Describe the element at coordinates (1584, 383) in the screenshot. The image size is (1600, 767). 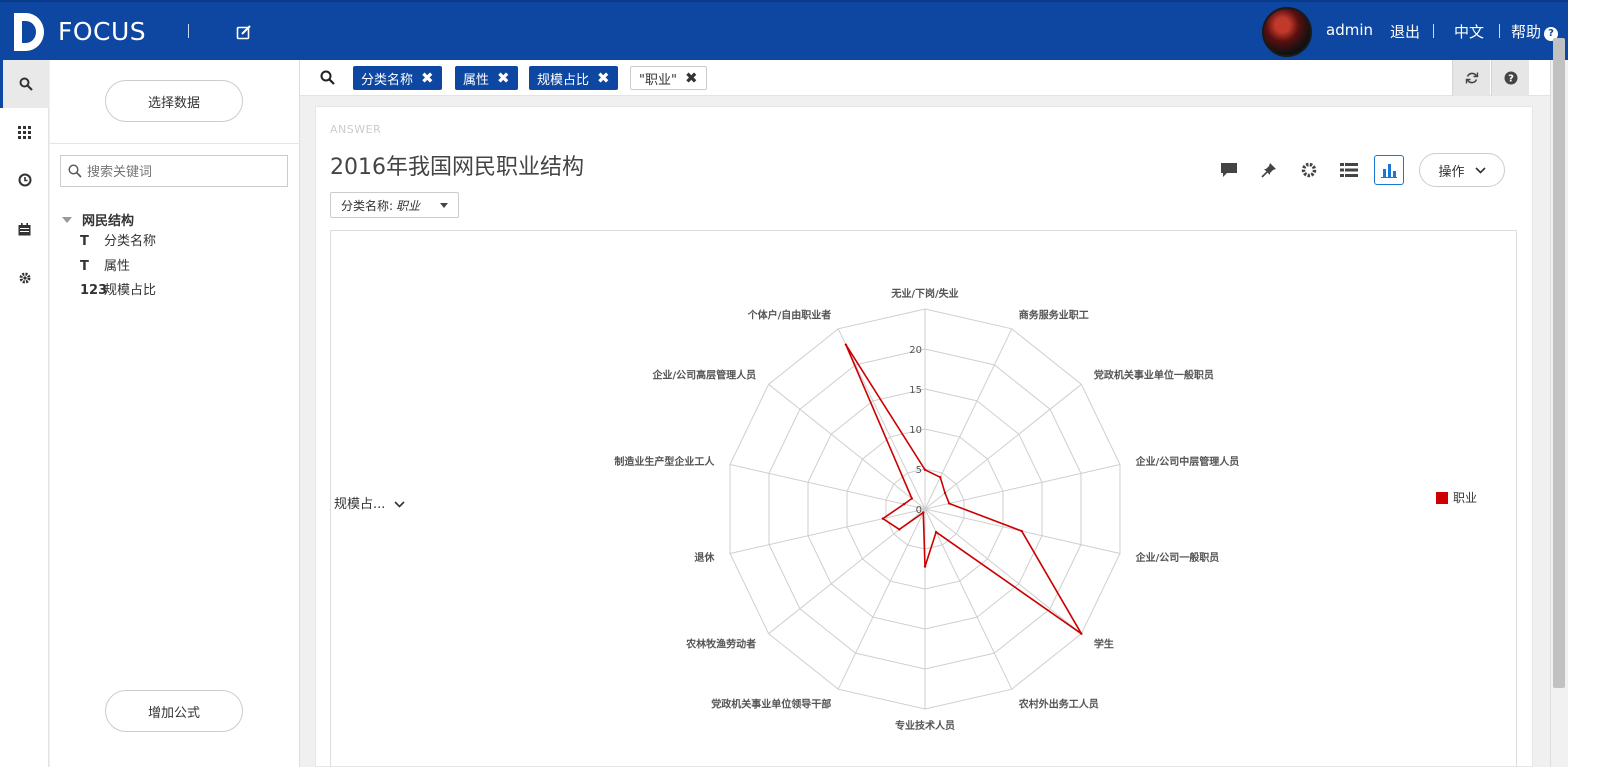
I see `page-edge` at that location.